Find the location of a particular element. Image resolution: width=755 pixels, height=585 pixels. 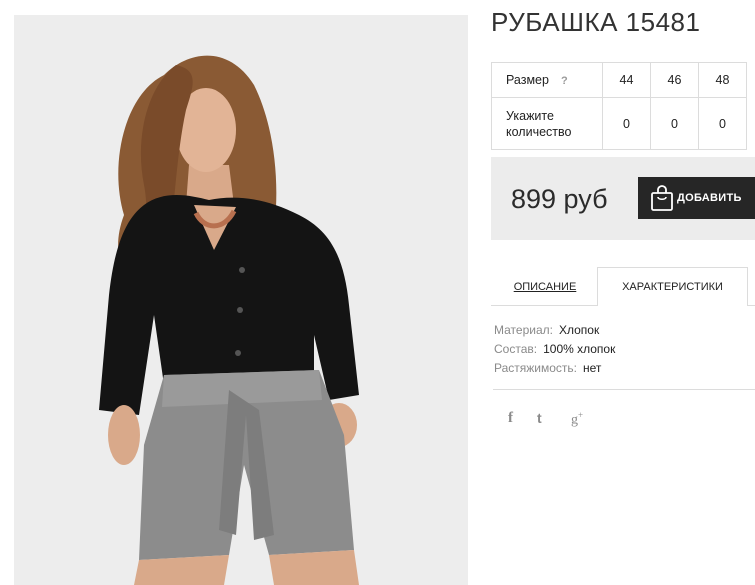

facebook-icon: f is located at coordinates (510, 418).